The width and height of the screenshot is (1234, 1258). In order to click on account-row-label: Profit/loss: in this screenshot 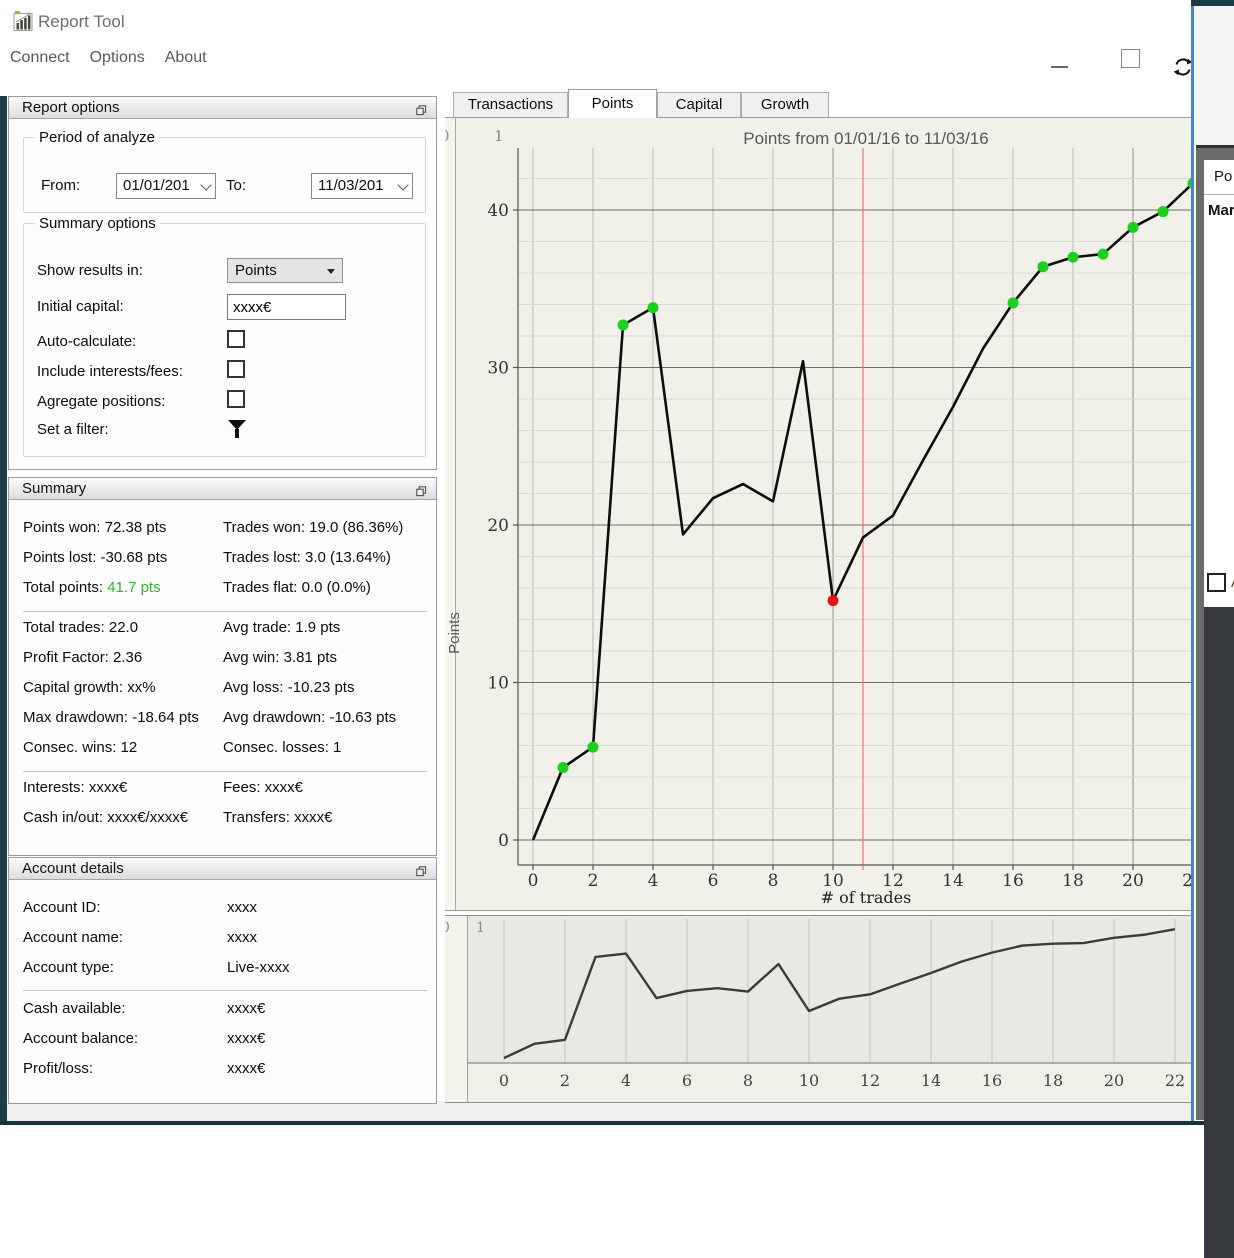, I will do `click(58, 1068)`.